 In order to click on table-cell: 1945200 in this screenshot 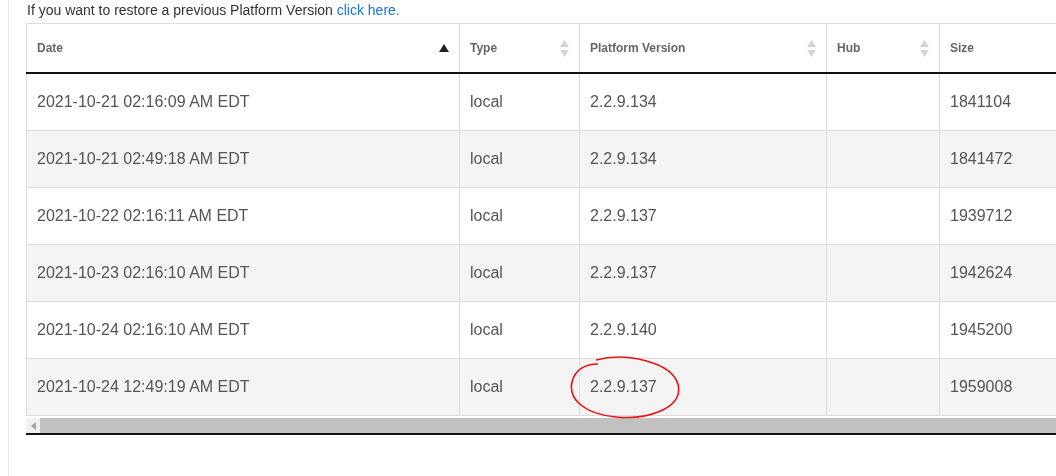, I will do `click(981, 329)`.